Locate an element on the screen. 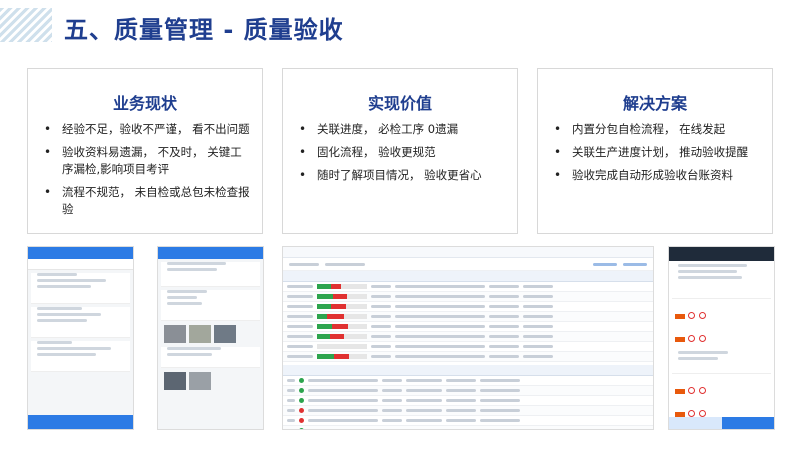 The width and height of the screenshot is (800, 450). screenshot-phone-inspection-form is located at coordinates (721, 338).